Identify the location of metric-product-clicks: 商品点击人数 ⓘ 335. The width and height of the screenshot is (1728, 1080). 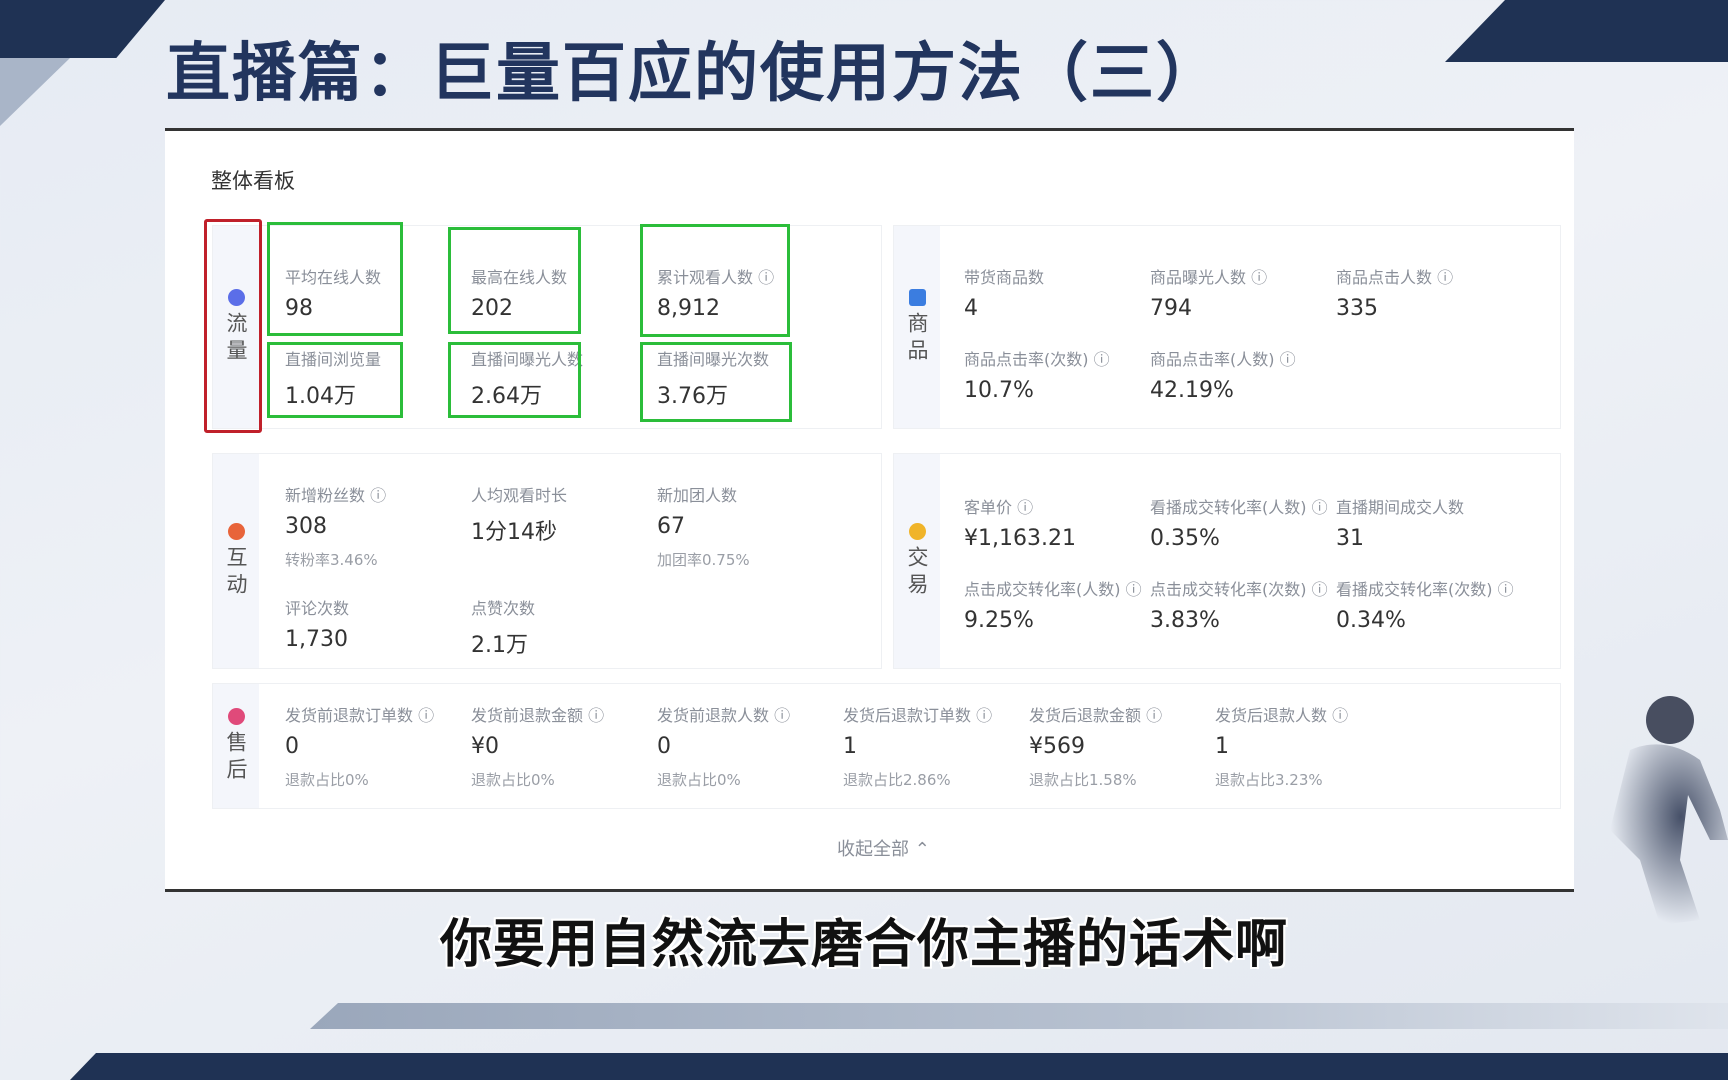
(1395, 294).